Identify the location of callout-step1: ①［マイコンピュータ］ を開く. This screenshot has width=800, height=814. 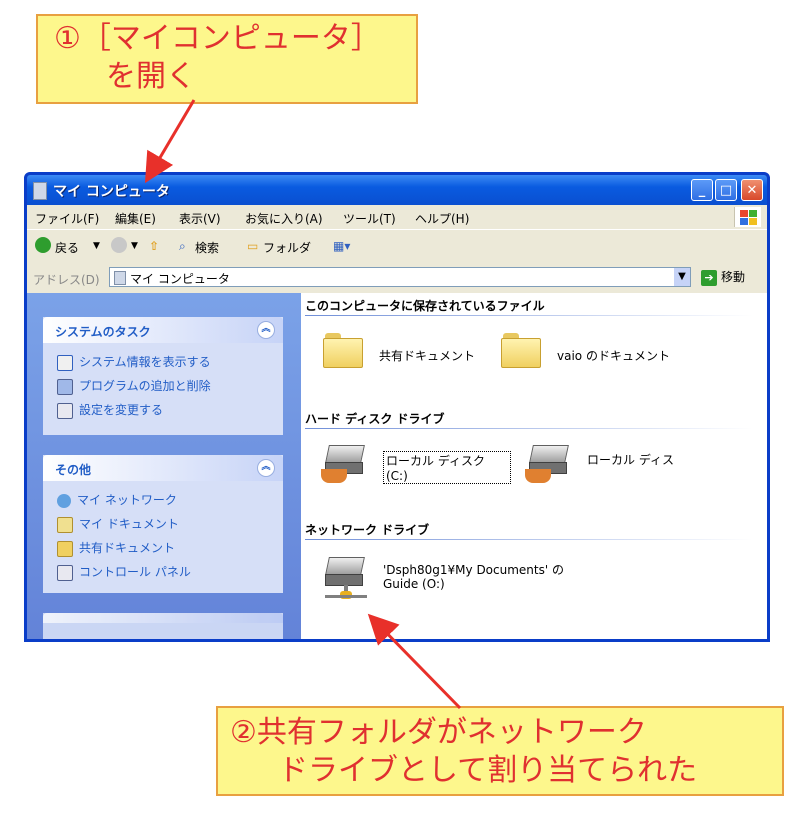
(227, 59).